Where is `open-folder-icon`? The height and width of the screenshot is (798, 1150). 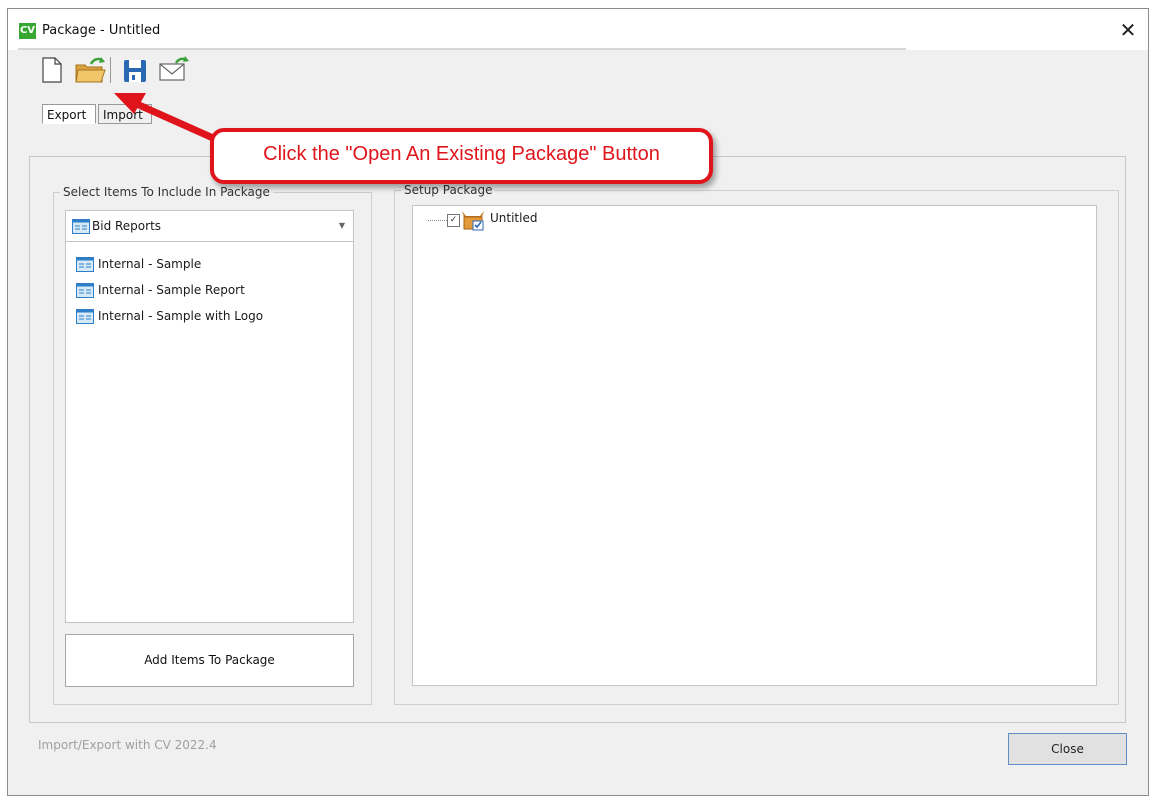 open-folder-icon is located at coordinates (90, 70).